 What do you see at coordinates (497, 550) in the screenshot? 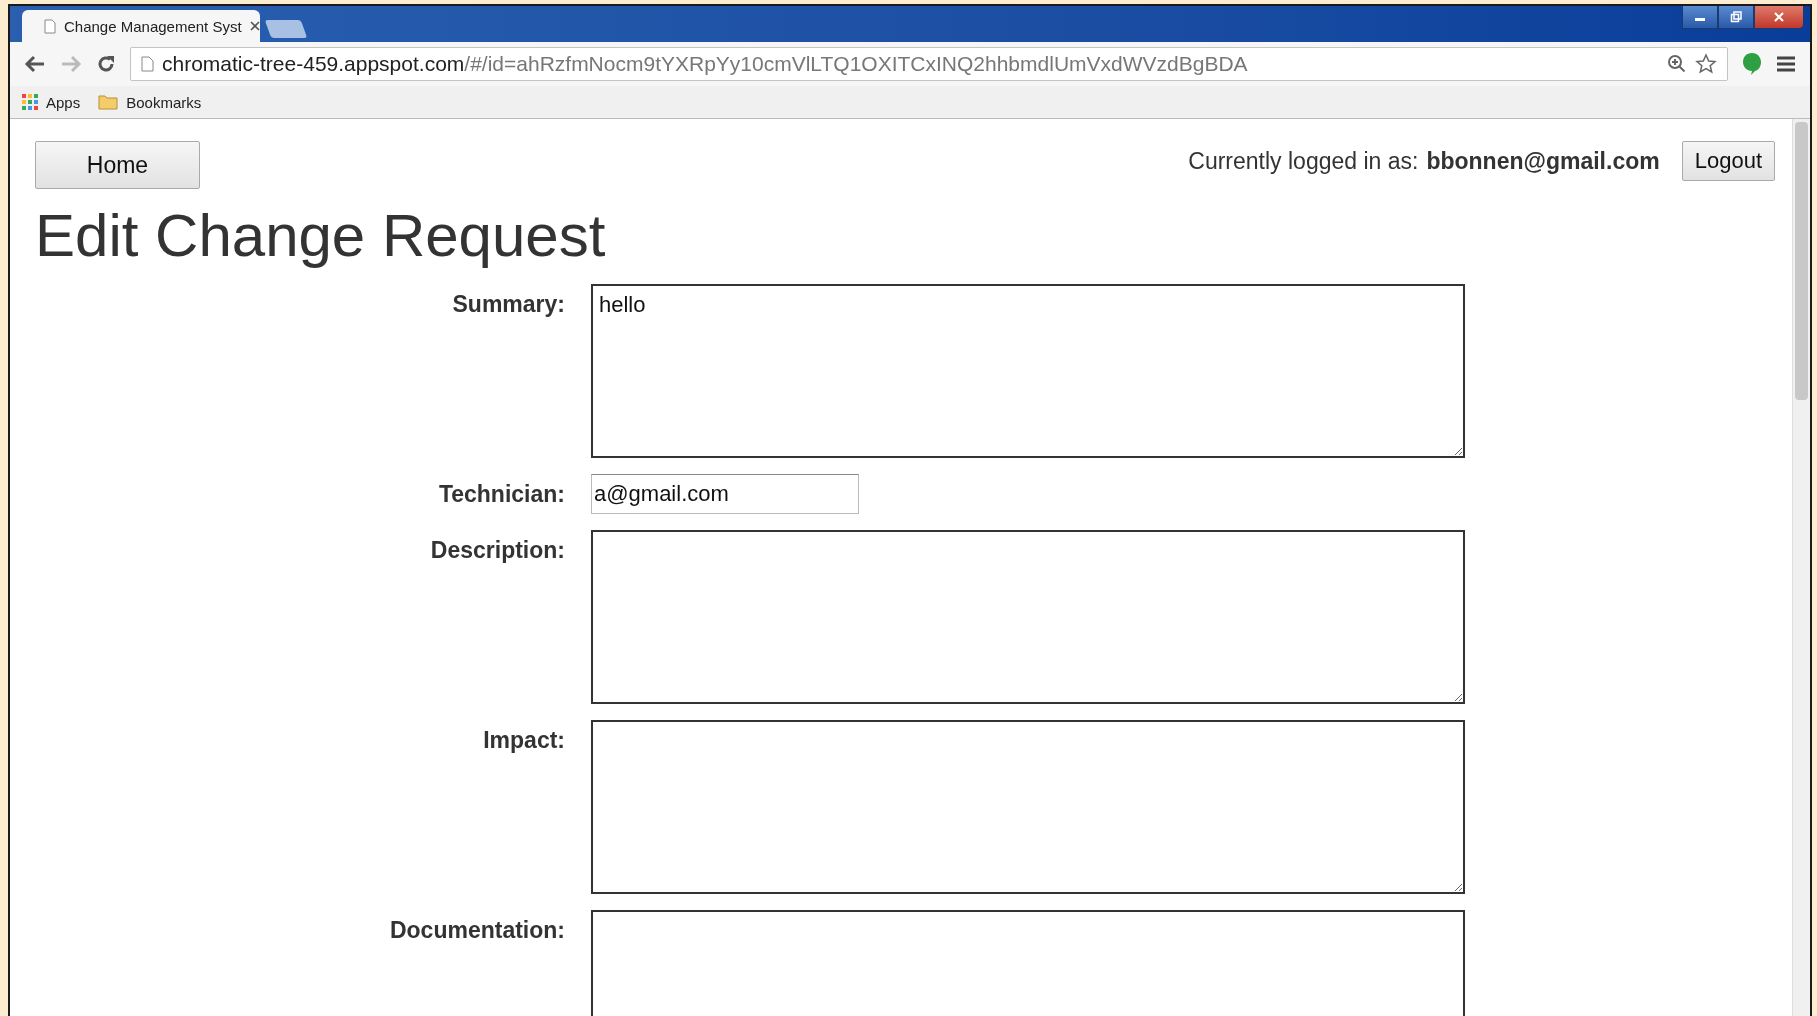
I see `field-label: Description:` at bounding box center [497, 550].